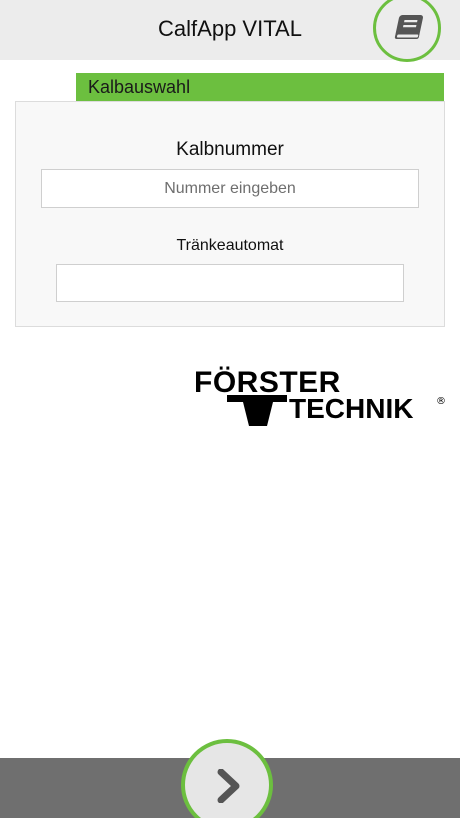 This screenshot has height=818, width=460. Describe the element at coordinates (351, 408) in the screenshot. I see `logo-line2: TECHNIK` at that location.